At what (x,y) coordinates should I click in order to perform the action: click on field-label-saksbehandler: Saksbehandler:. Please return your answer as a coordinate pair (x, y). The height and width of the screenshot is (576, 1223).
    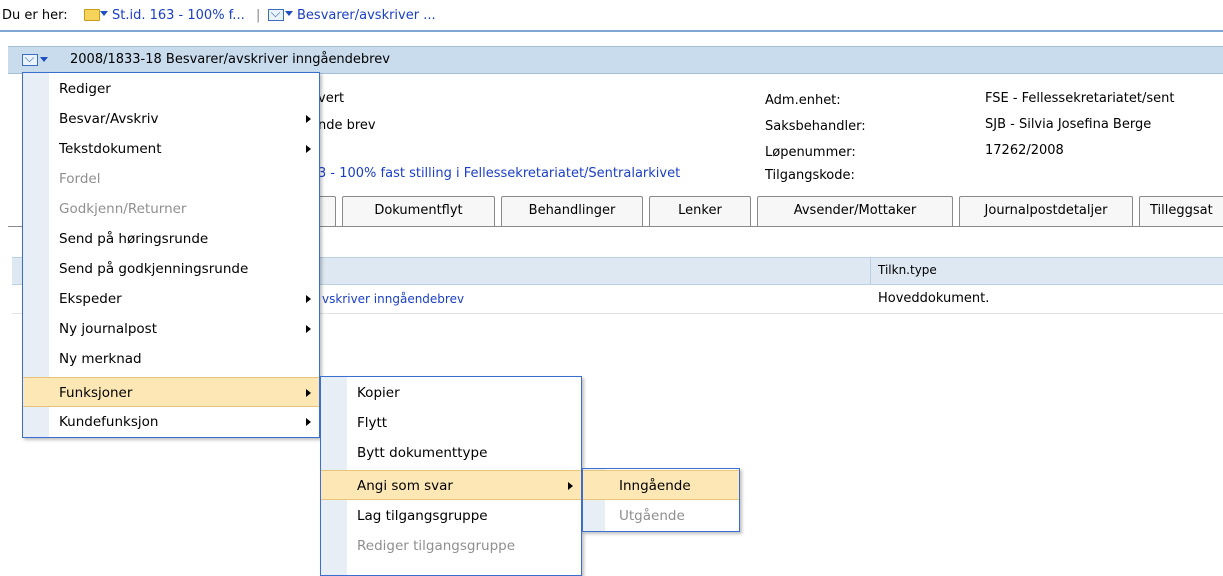
    Looking at the image, I should click on (815, 126).